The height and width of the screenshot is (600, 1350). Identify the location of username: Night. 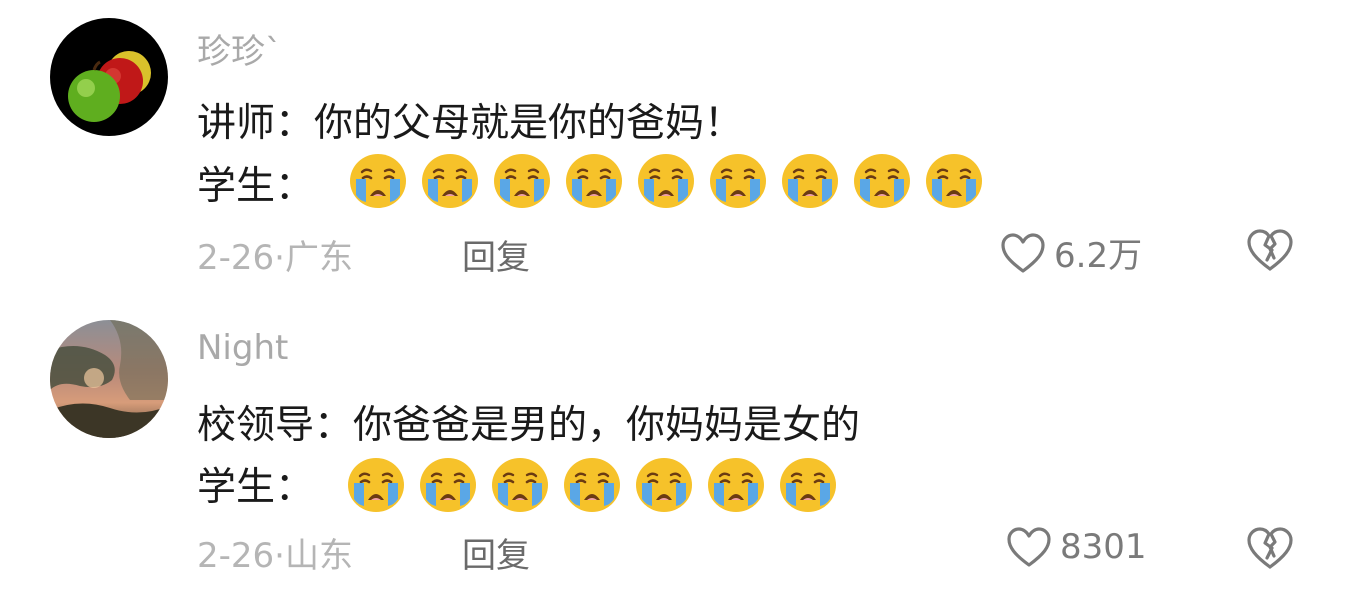
(242, 348).